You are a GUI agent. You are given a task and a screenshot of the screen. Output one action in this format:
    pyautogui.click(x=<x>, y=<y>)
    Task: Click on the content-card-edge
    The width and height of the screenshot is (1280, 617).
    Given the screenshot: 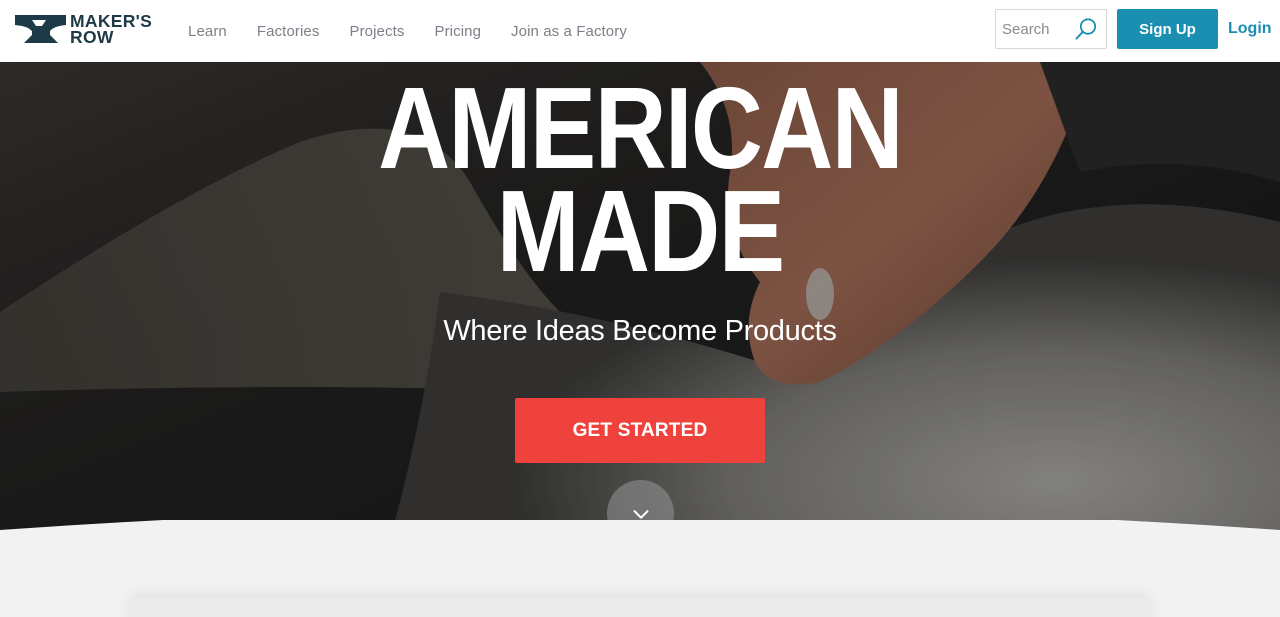 What is the action you would take?
    pyautogui.click(x=640, y=607)
    